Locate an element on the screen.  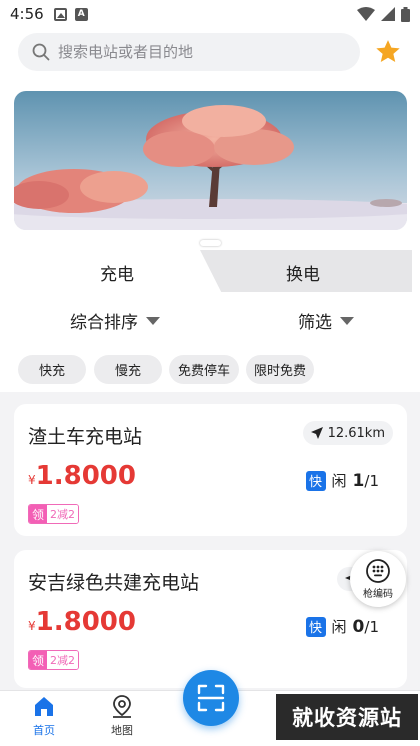
charger-status: 快 闲 1/1 is located at coordinates (342, 480).